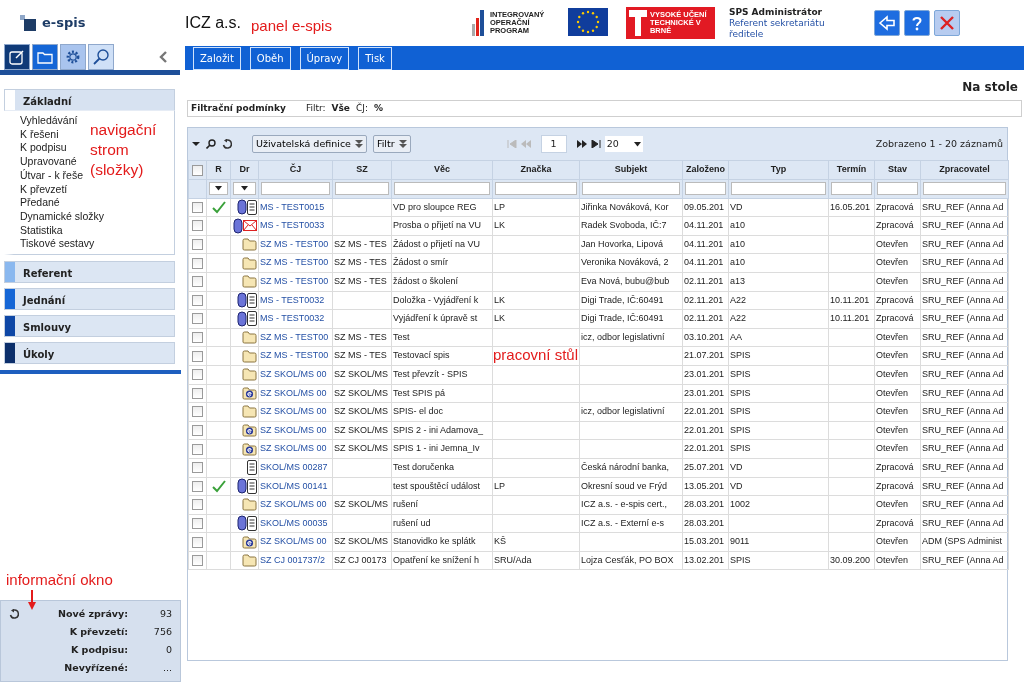  What do you see at coordinates (631, 170) in the screenshot?
I see `column-header: Subjekt` at bounding box center [631, 170].